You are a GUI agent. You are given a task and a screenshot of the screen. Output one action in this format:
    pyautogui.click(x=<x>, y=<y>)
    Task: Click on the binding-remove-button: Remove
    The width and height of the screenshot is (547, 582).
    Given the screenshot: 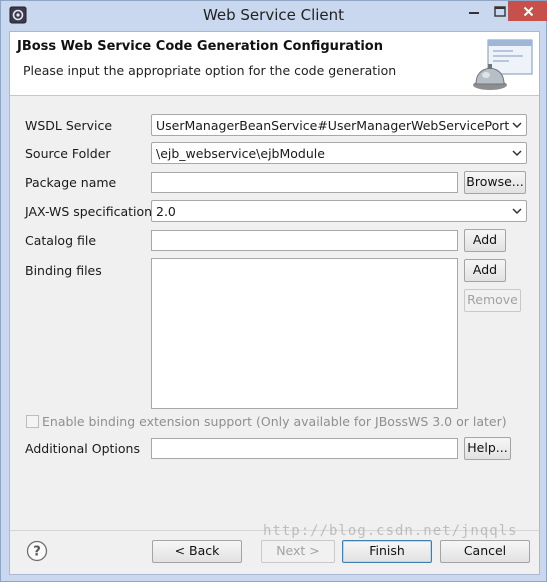 What is the action you would take?
    pyautogui.click(x=492, y=300)
    